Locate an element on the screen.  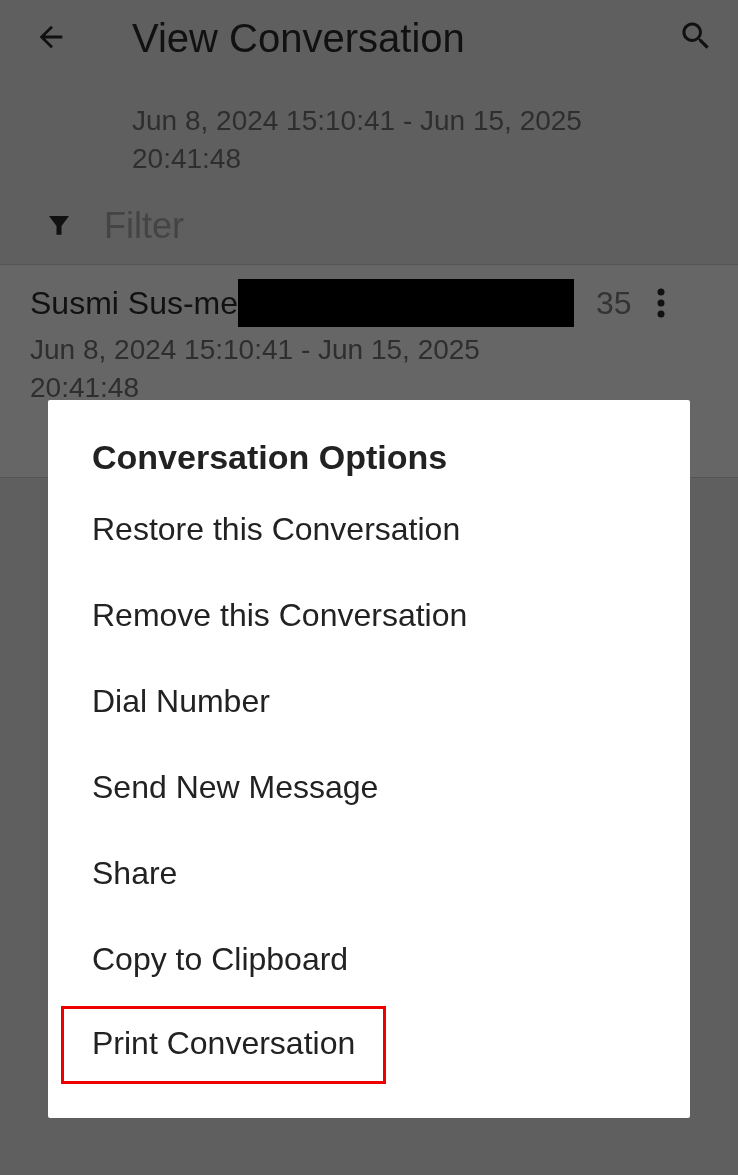
menu-option: Remove this Conversation is located at coordinates (280, 638).